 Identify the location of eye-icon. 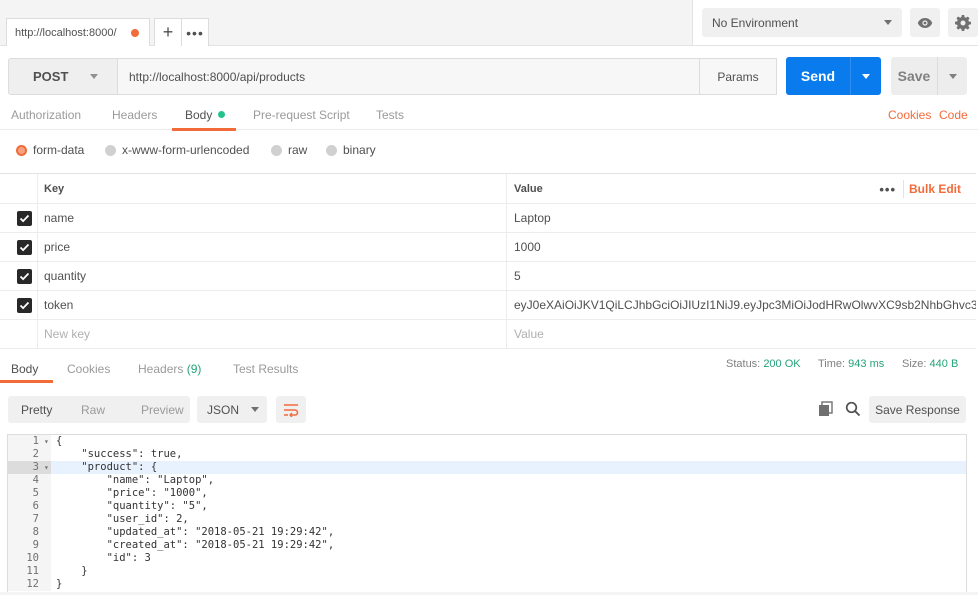
(925, 22).